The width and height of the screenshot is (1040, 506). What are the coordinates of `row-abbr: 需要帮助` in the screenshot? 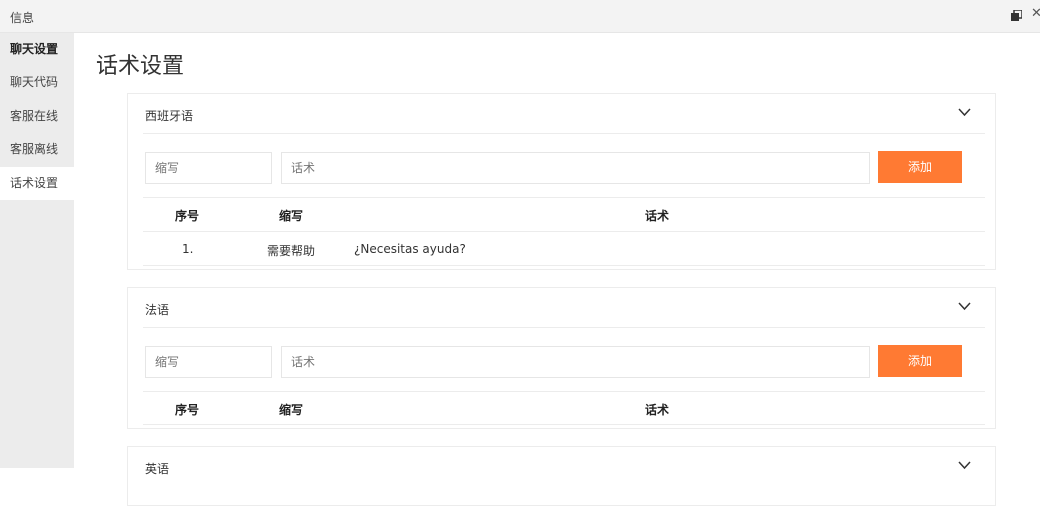 It's located at (291, 251).